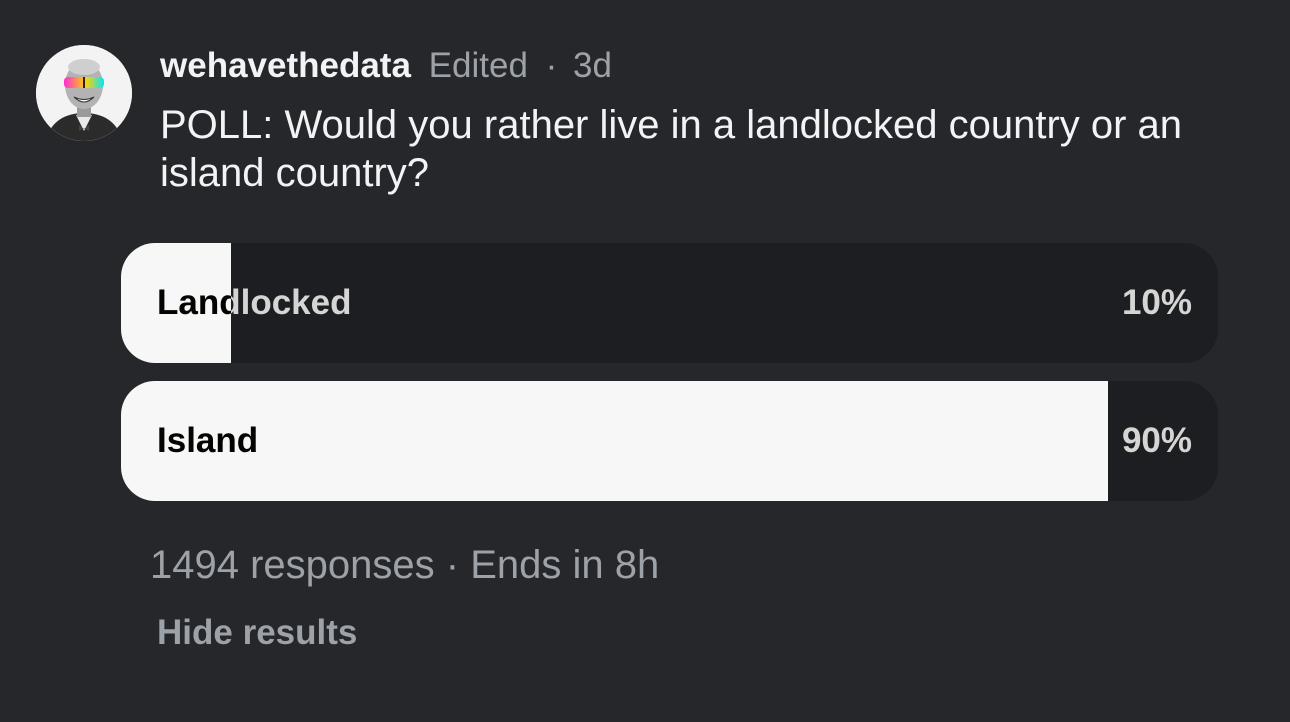 The image size is (1290, 722). I want to click on poll-option-label: Island, so click(208, 440).